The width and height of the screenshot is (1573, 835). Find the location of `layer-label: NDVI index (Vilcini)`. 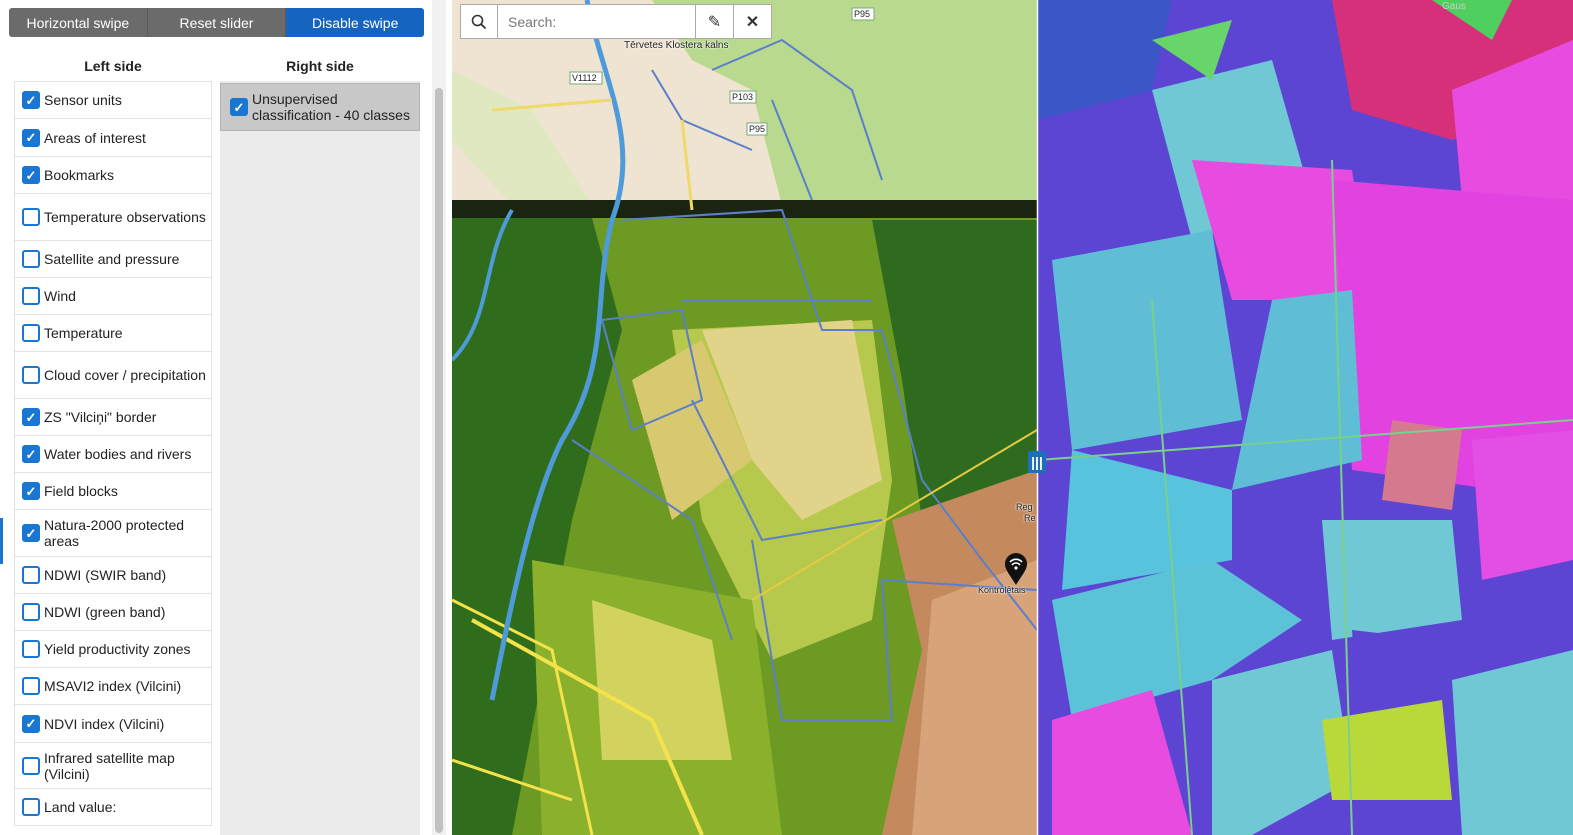

layer-label: NDVI index (Vilcini) is located at coordinates (104, 723).